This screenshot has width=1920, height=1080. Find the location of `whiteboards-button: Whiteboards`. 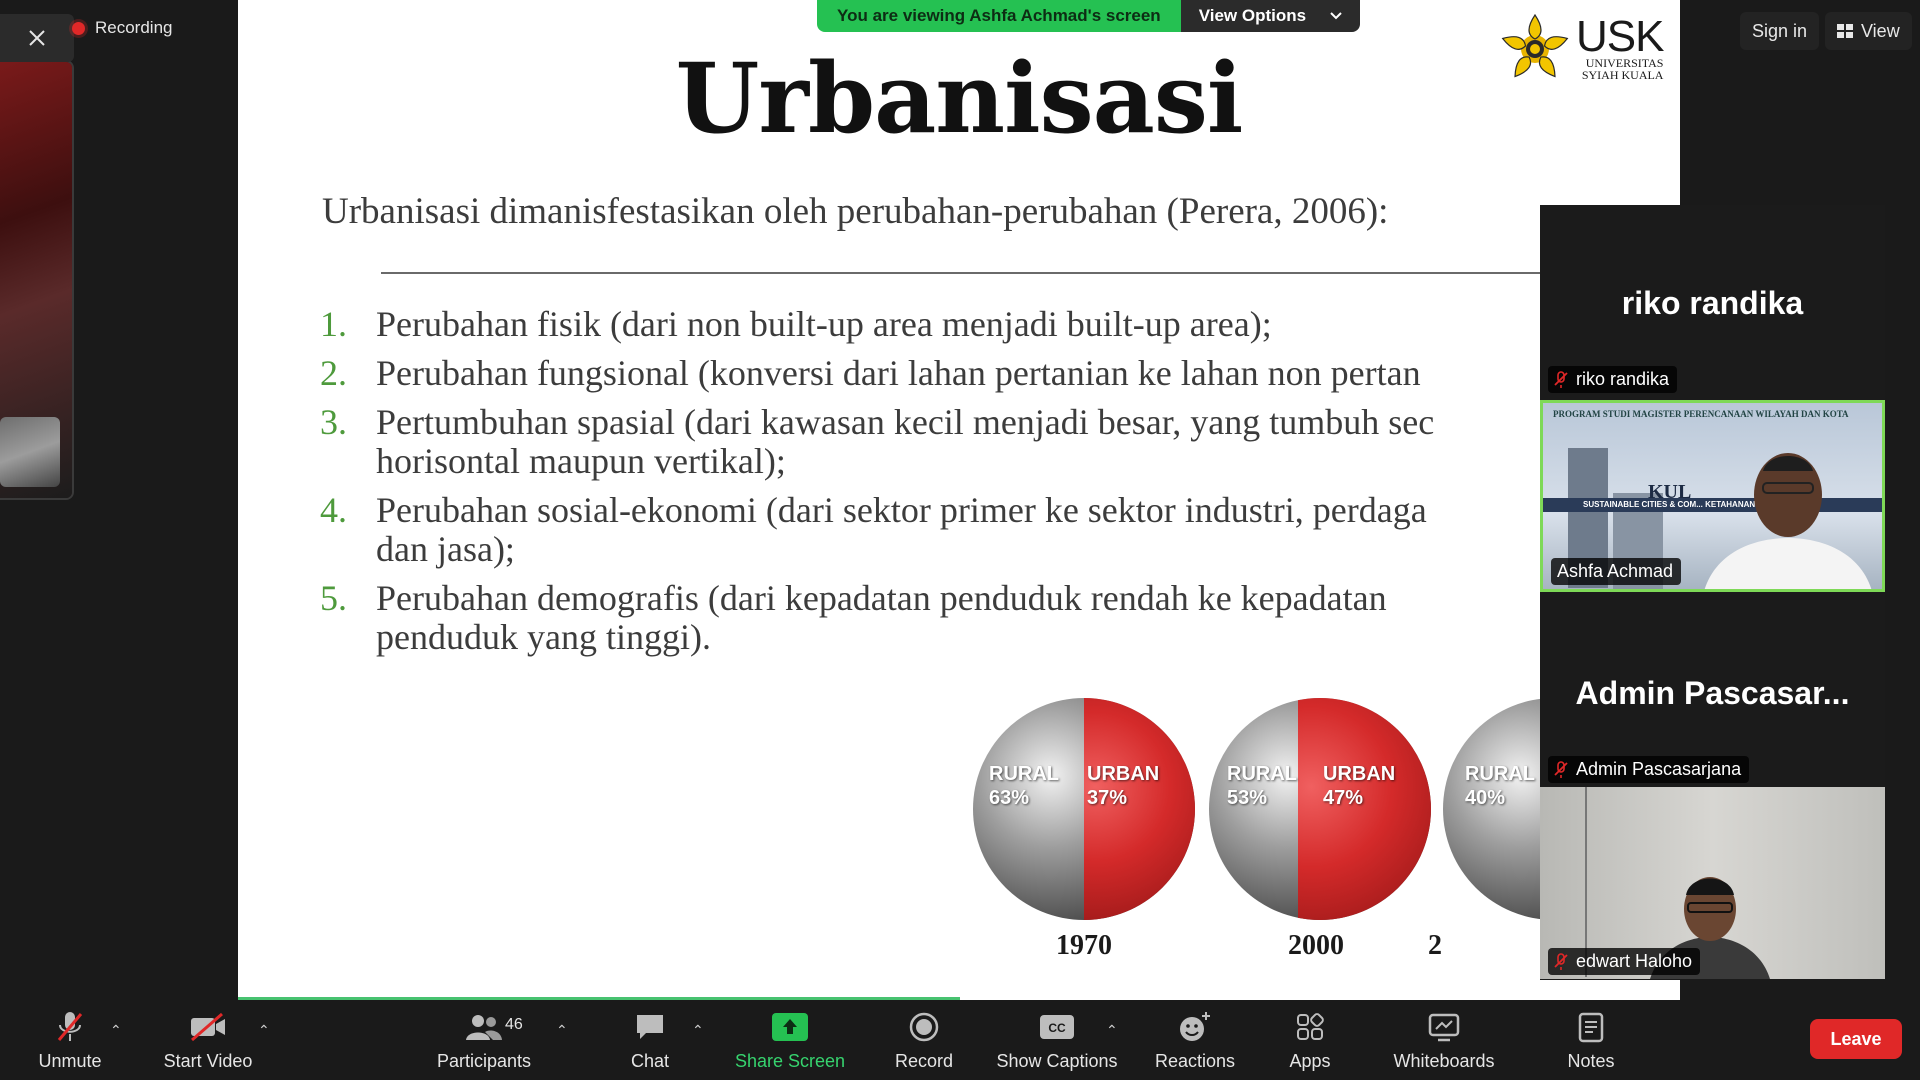

whiteboards-button: Whiteboards is located at coordinates (1444, 1041).